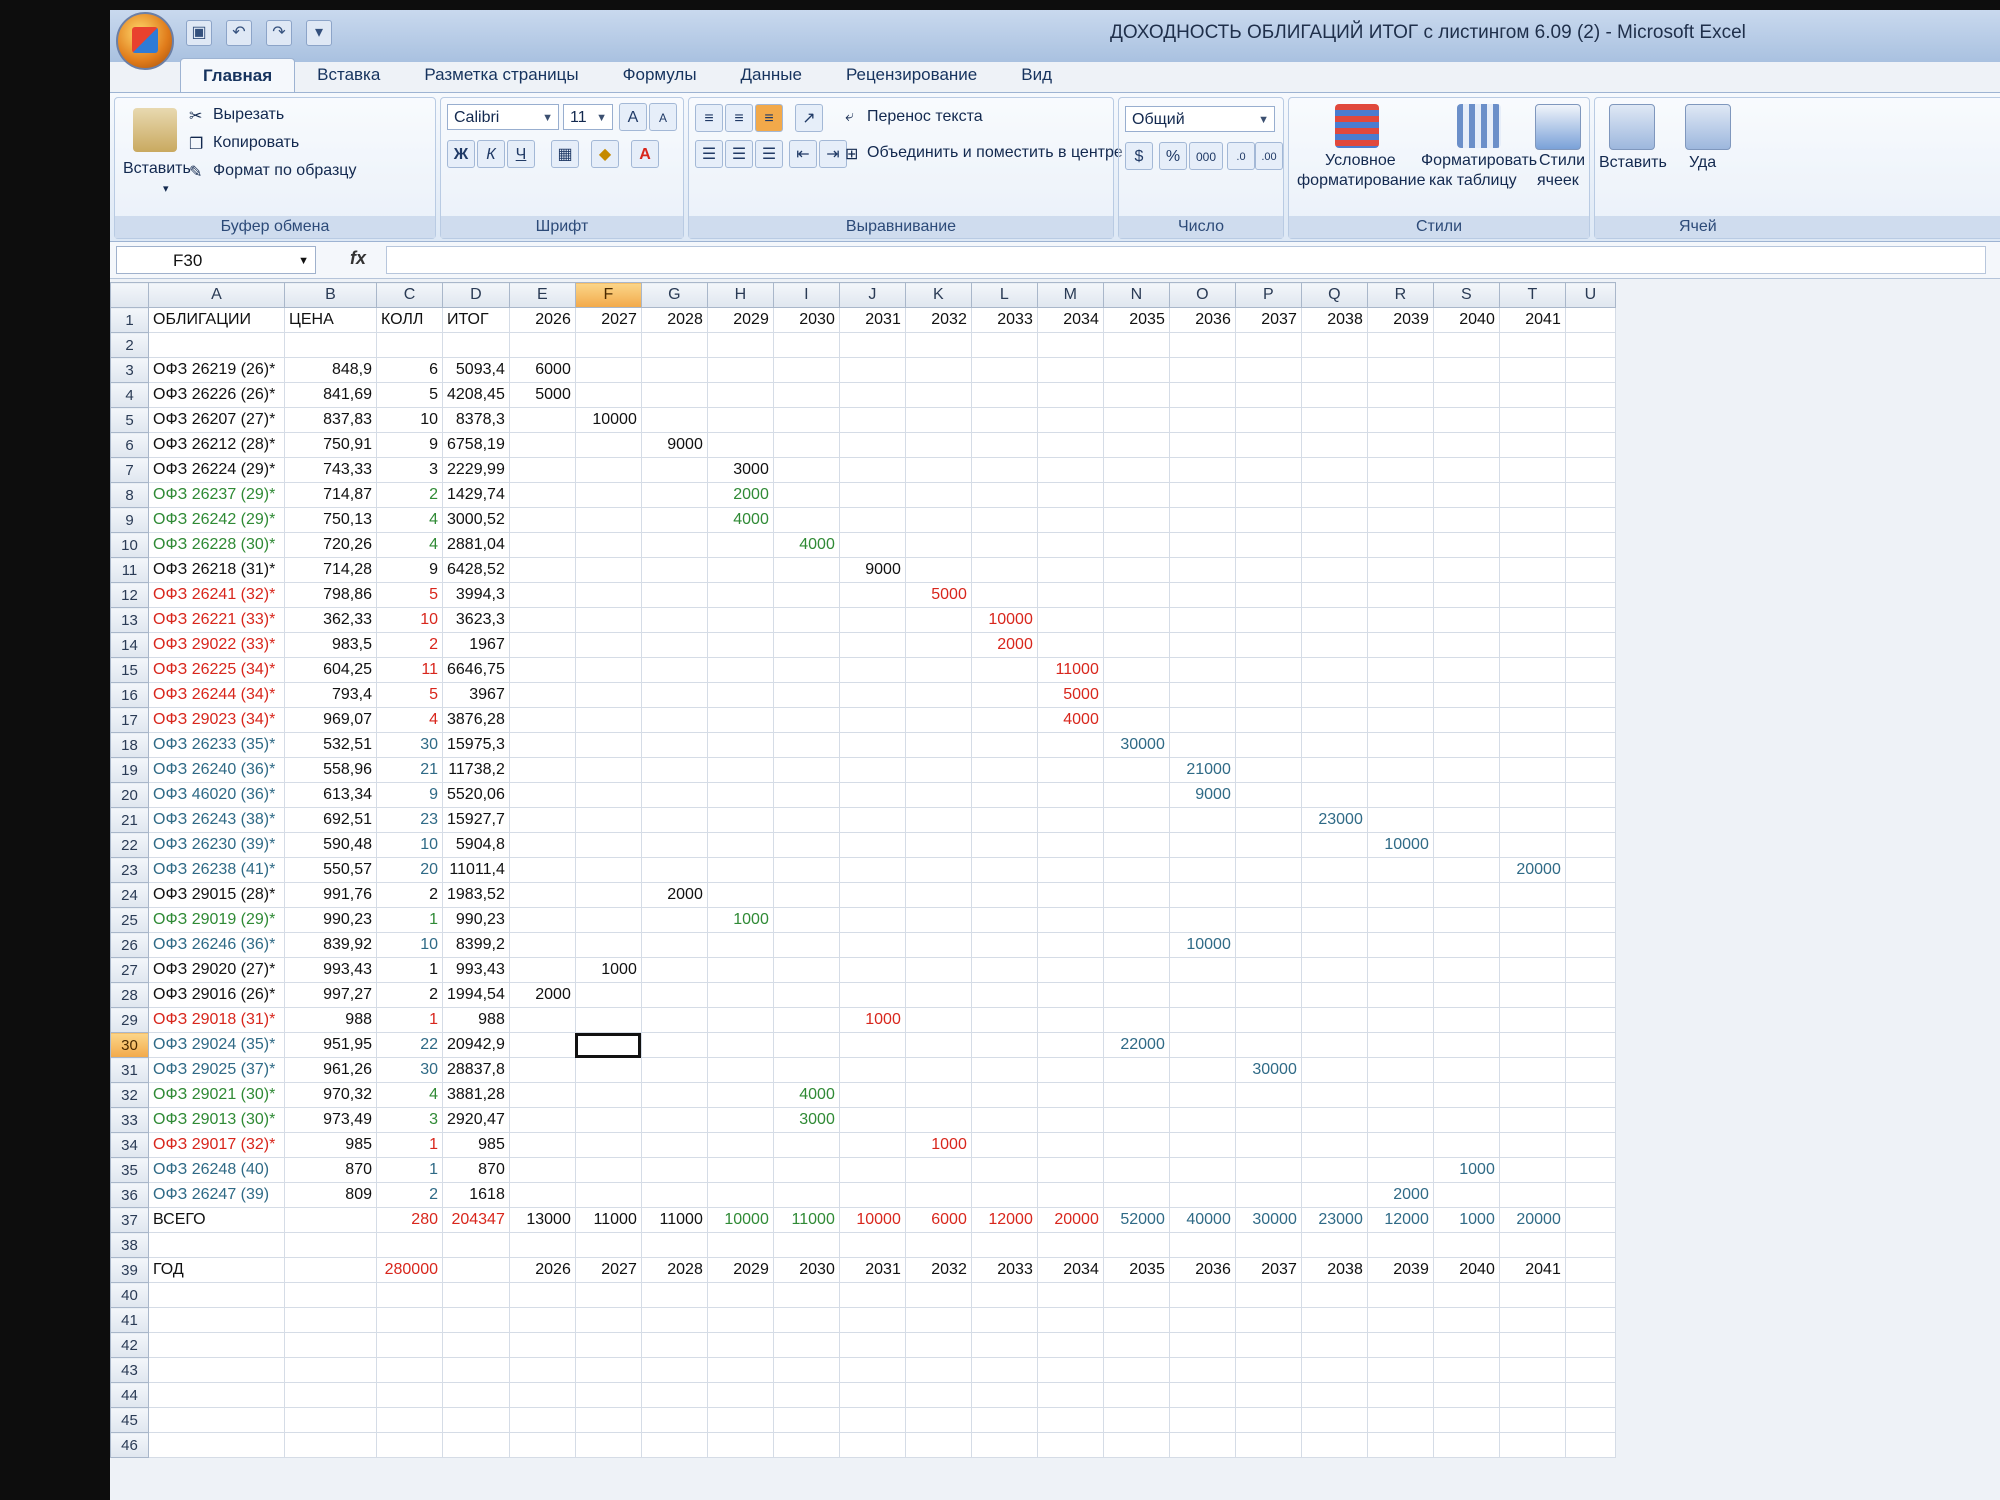 Image resolution: width=2000 pixels, height=1500 pixels. Describe the element at coordinates (1070, 1370) in the screenshot. I see `cell-M43` at that location.